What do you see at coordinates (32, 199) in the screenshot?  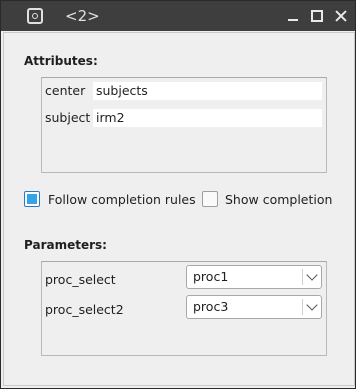 I see `follow-completion-checkbox` at bounding box center [32, 199].